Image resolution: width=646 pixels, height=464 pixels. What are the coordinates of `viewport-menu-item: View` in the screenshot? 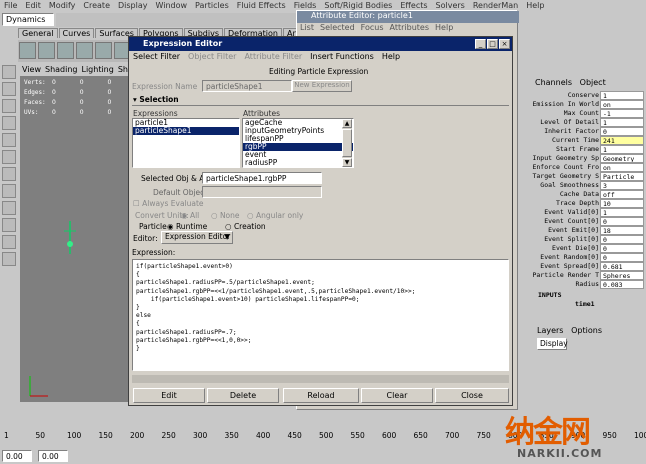 It's located at (31, 69).